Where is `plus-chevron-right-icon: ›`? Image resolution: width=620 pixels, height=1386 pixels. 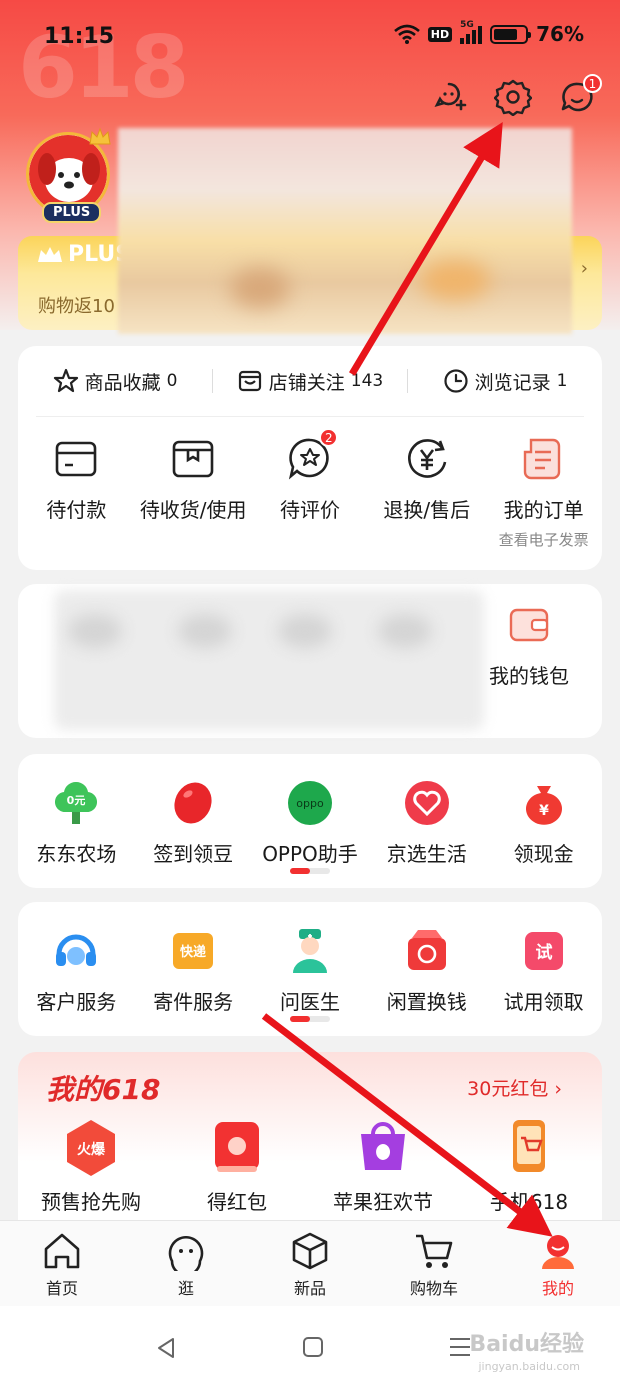 plus-chevron-right-icon: › is located at coordinates (584, 268).